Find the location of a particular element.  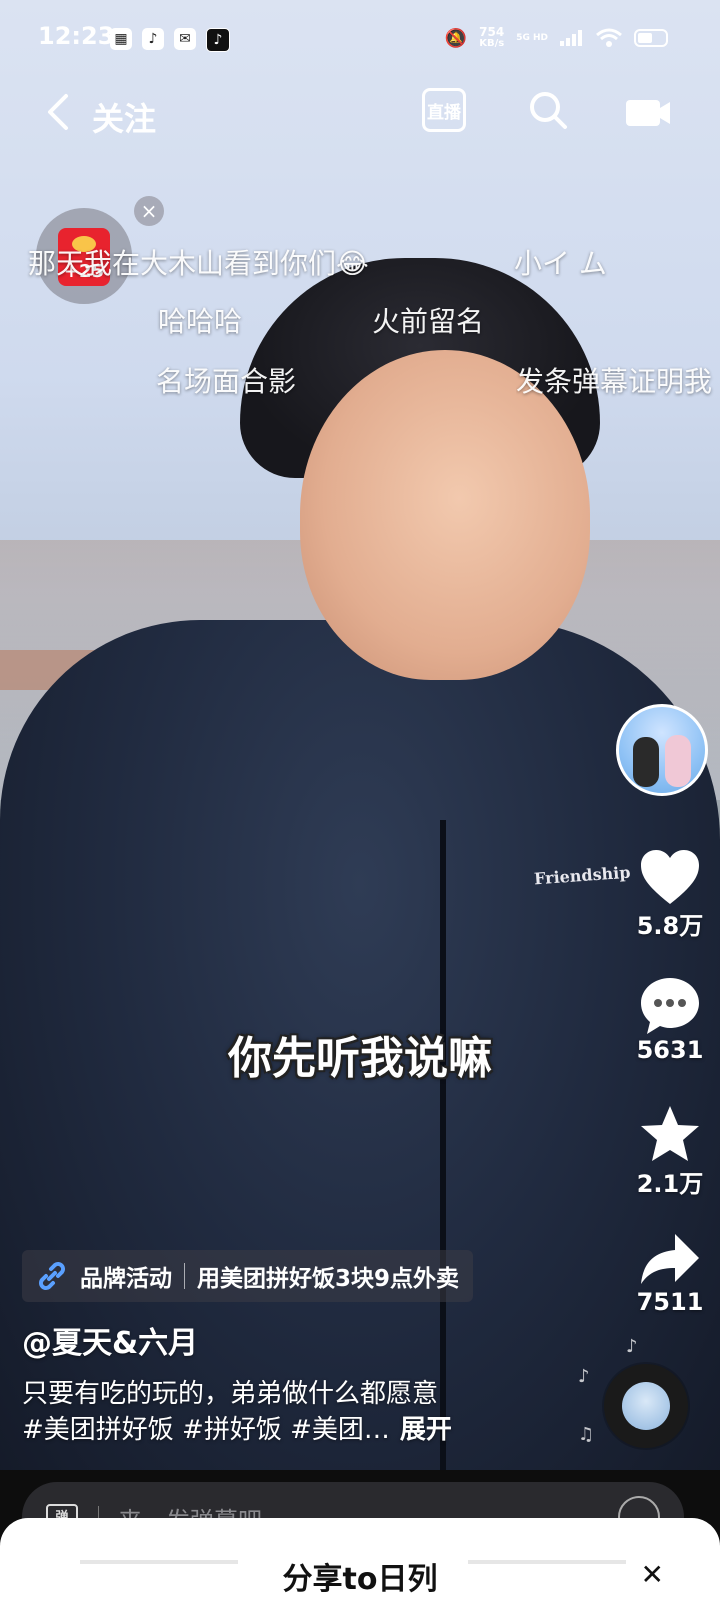

network-type: 5G HD is located at coordinates (532, 38).